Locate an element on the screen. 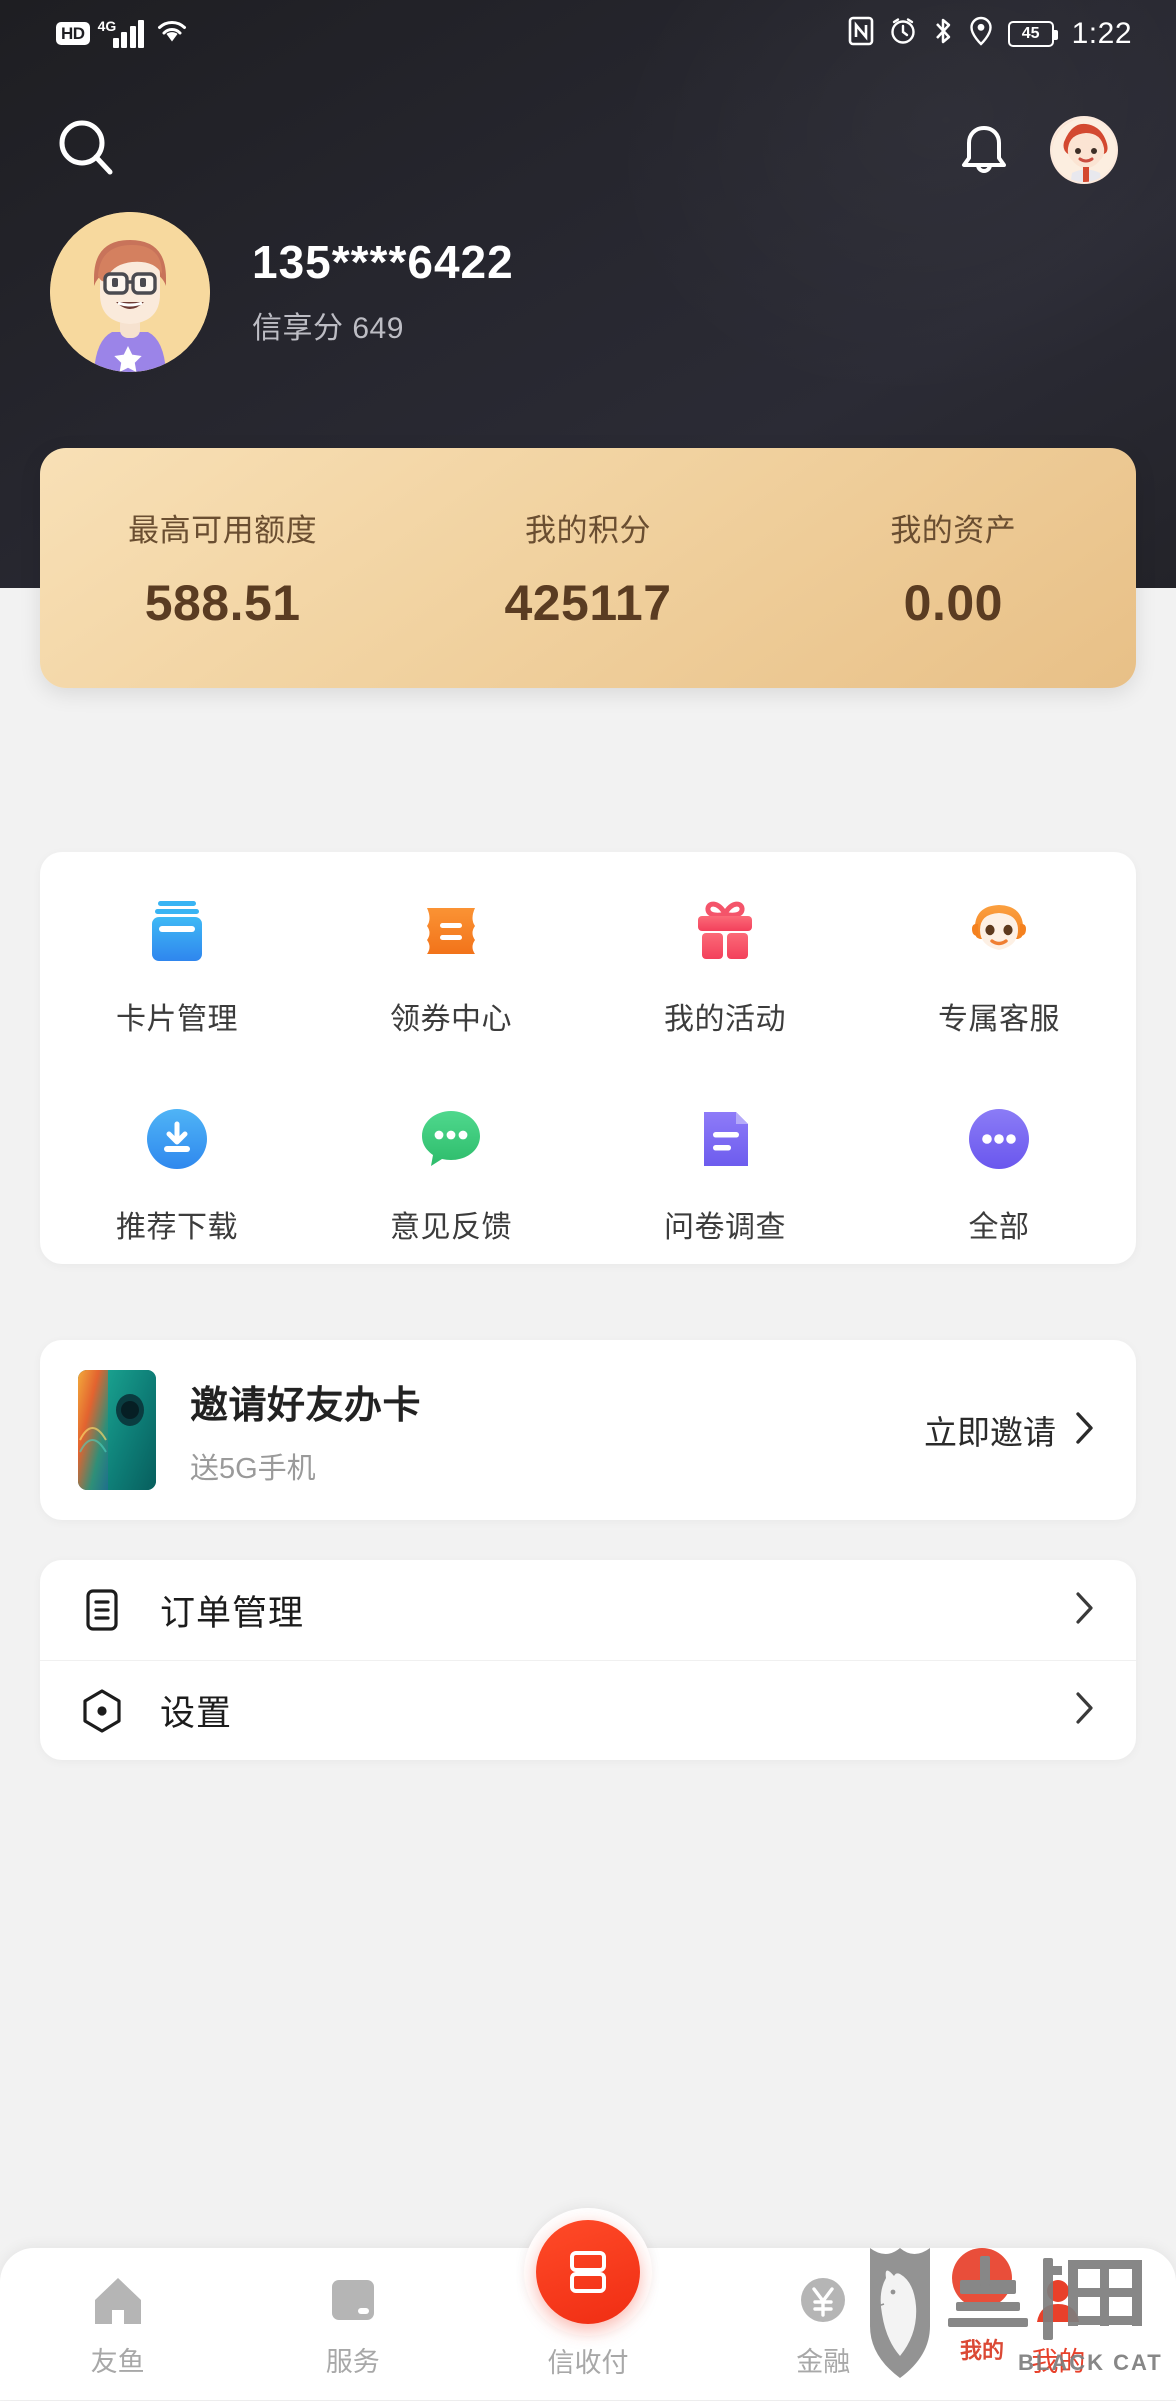 This screenshot has width=1176, height=2401. customer-service-icon is located at coordinates (999, 931).